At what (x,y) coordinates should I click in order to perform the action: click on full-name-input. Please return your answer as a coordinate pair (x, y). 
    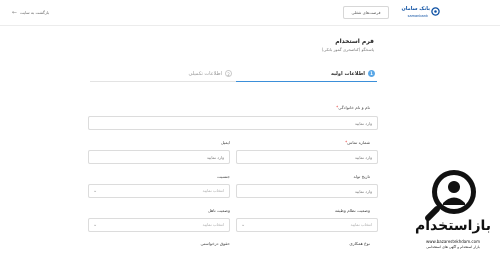
    Looking at the image, I should click on (233, 123).